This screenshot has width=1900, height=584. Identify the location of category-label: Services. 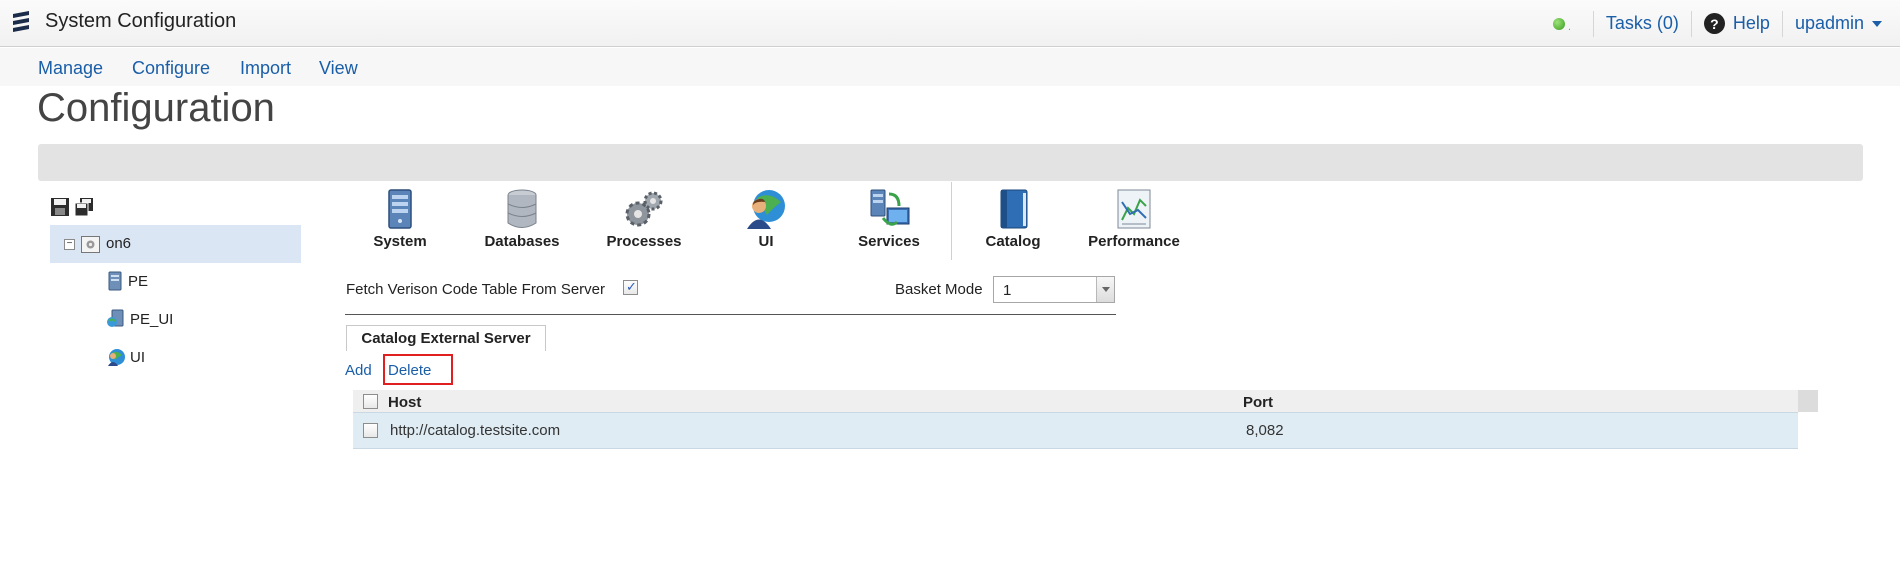
(889, 241).